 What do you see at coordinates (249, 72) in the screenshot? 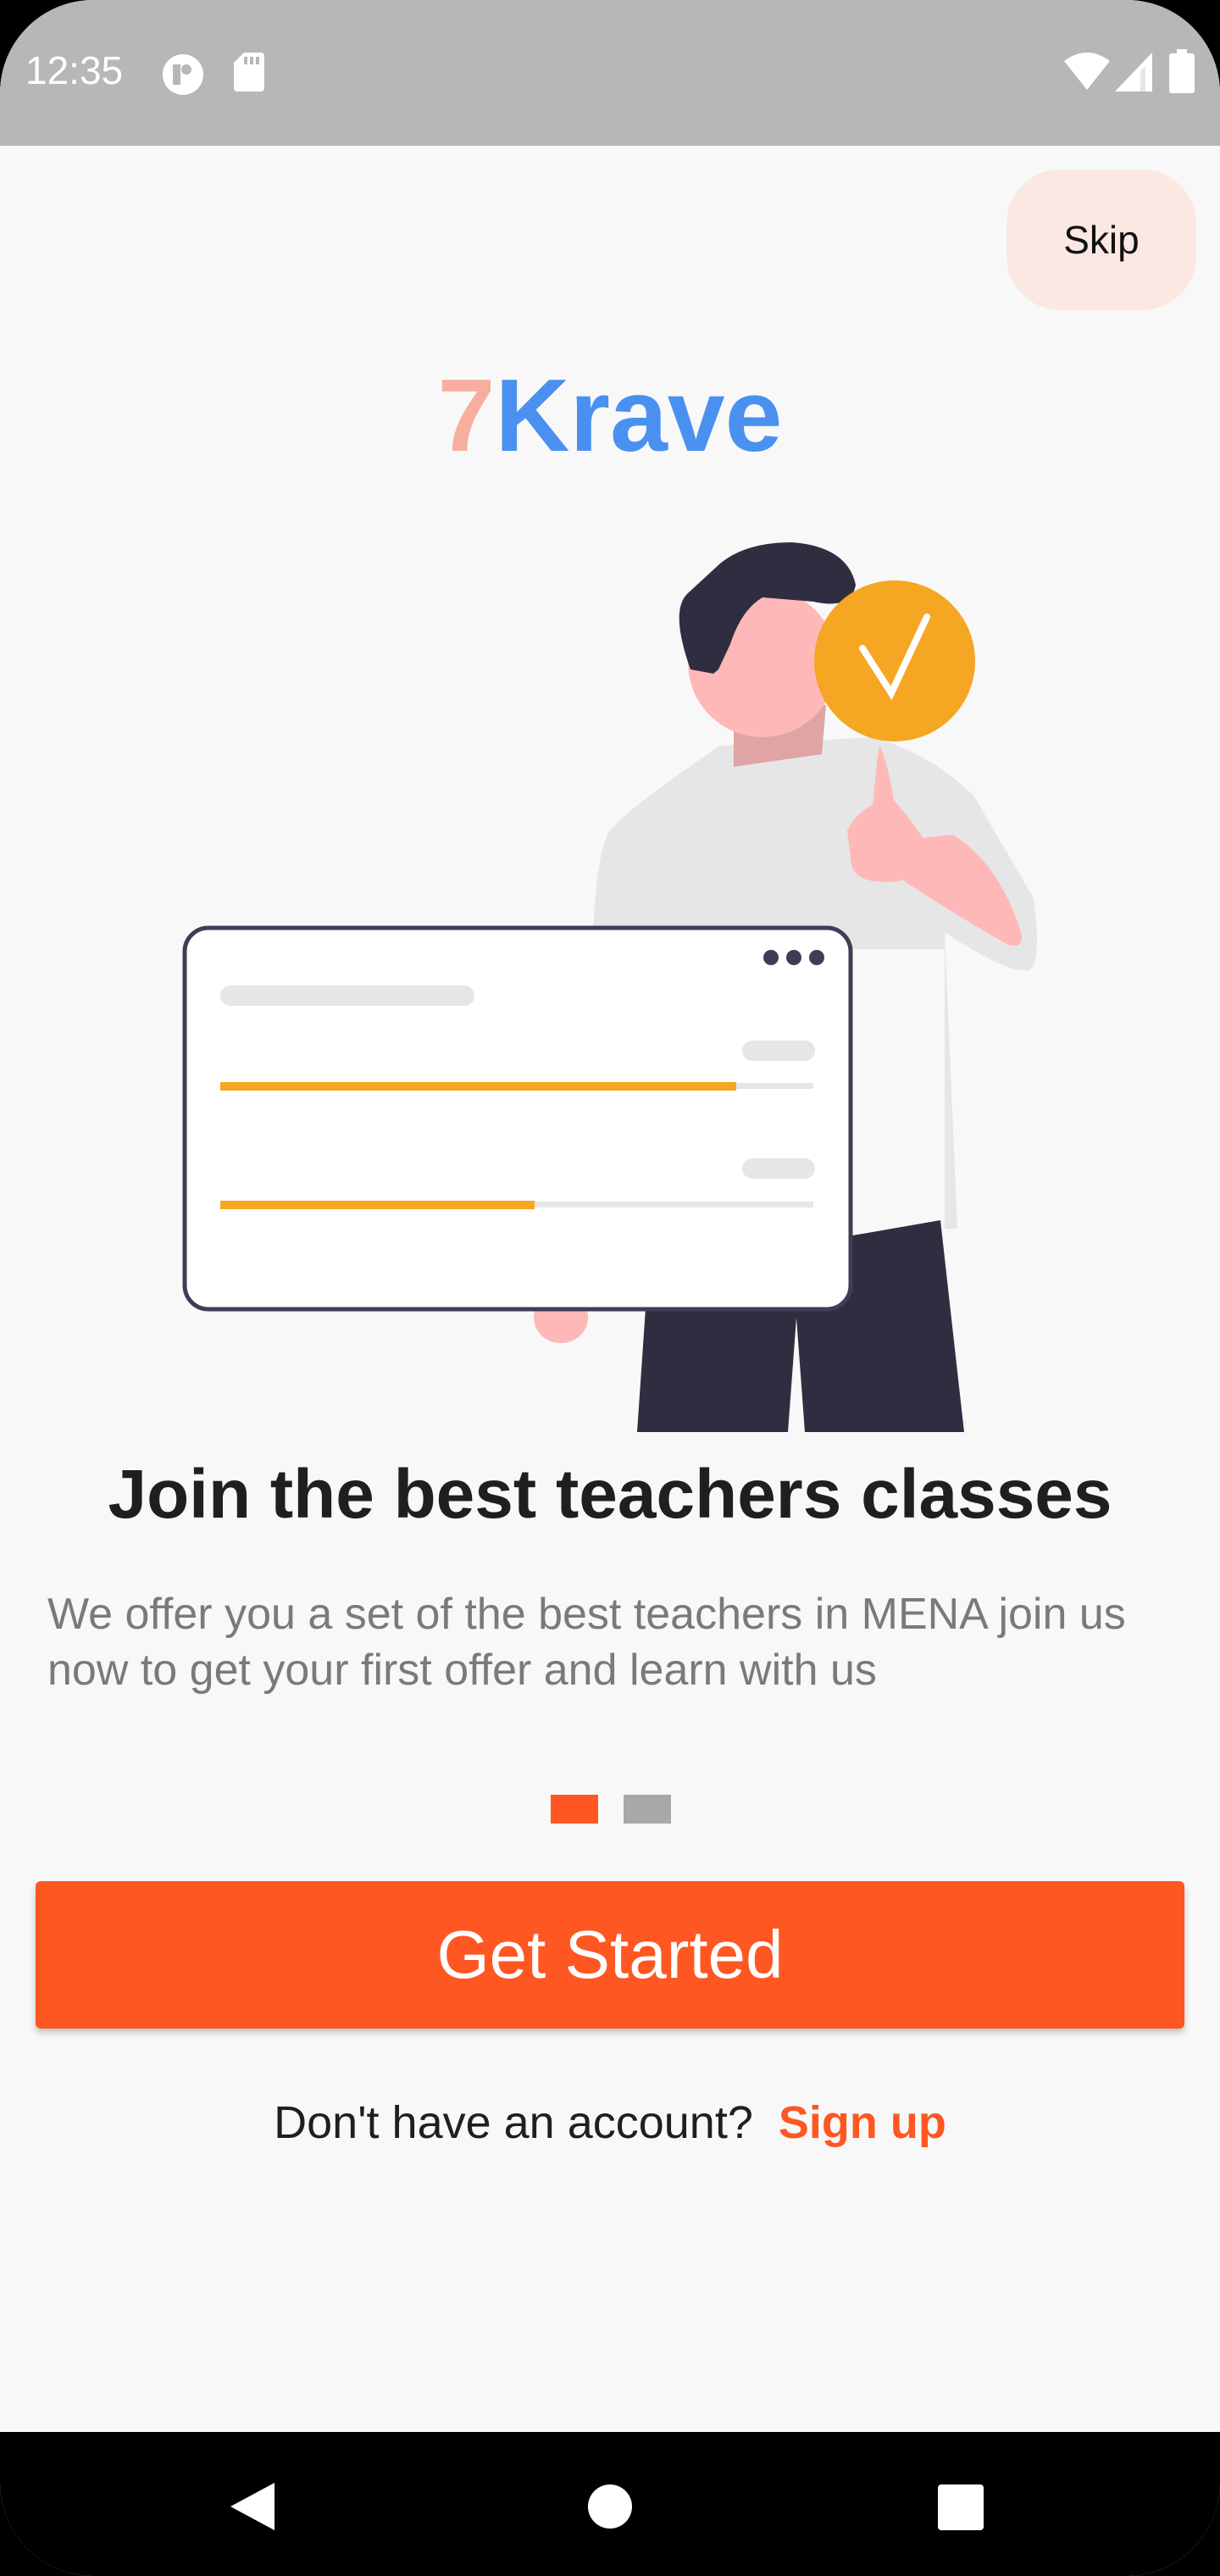
I see `sd-card-icon` at bounding box center [249, 72].